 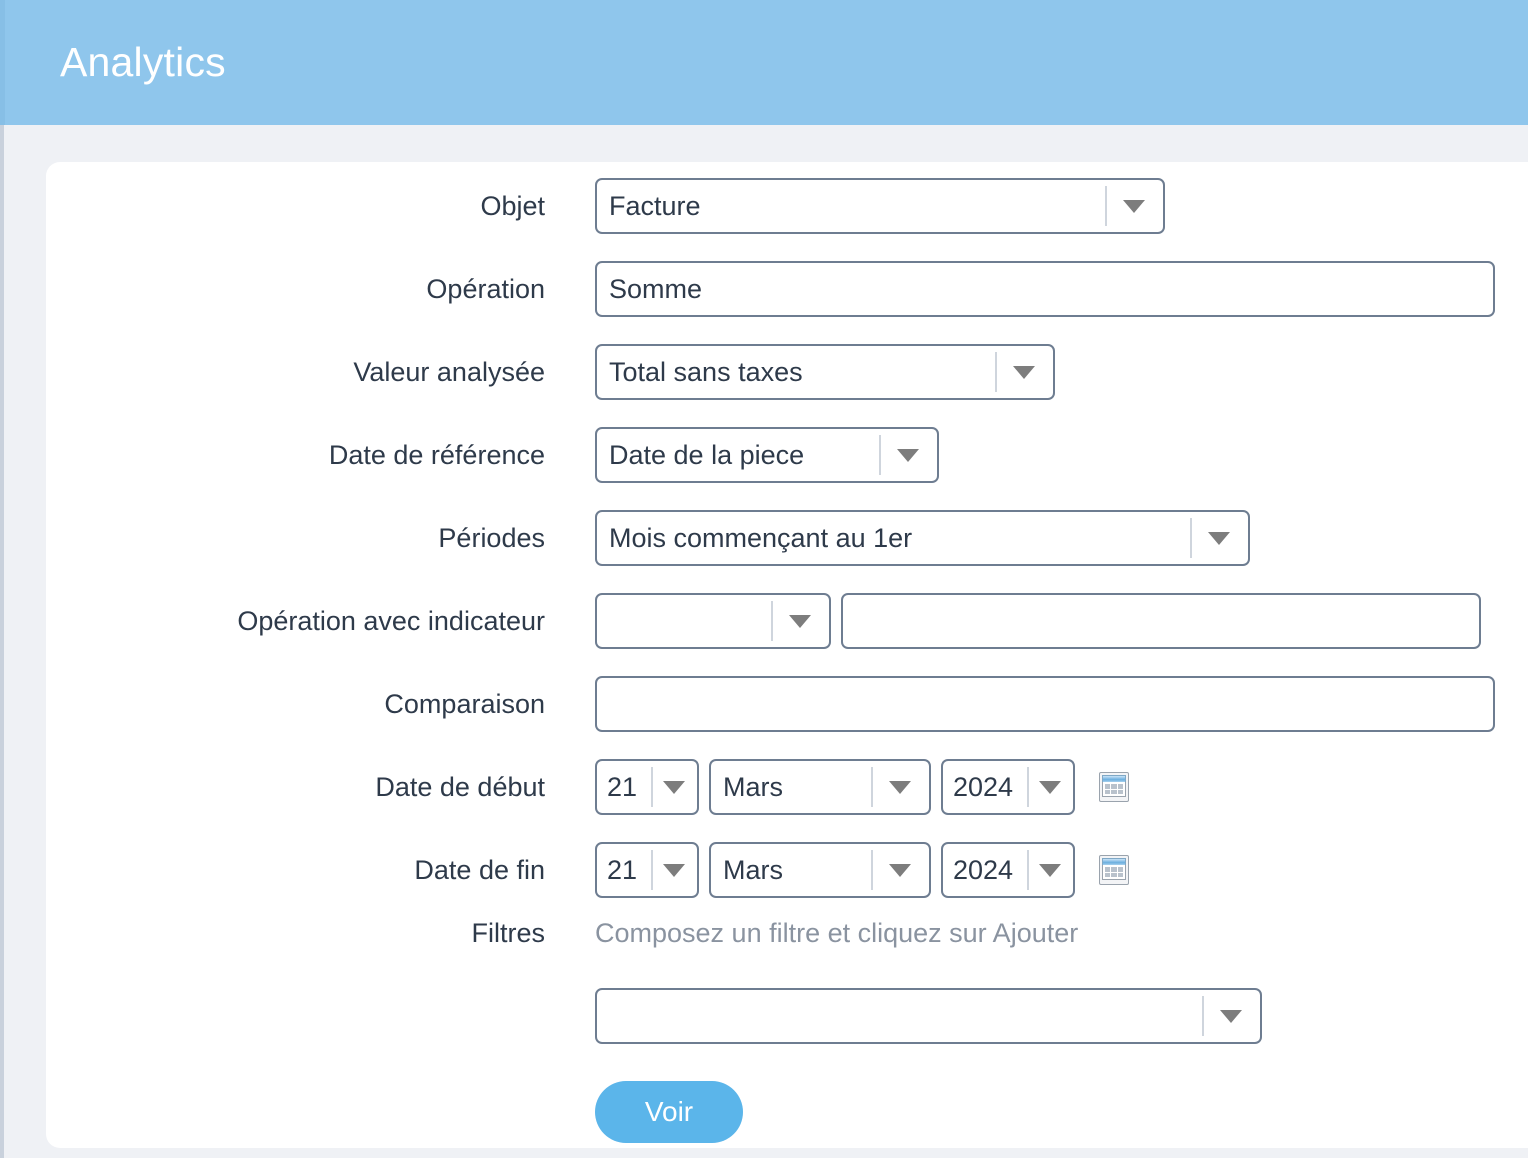 I want to click on fields-operation: Somme, so click(x=1045, y=289).